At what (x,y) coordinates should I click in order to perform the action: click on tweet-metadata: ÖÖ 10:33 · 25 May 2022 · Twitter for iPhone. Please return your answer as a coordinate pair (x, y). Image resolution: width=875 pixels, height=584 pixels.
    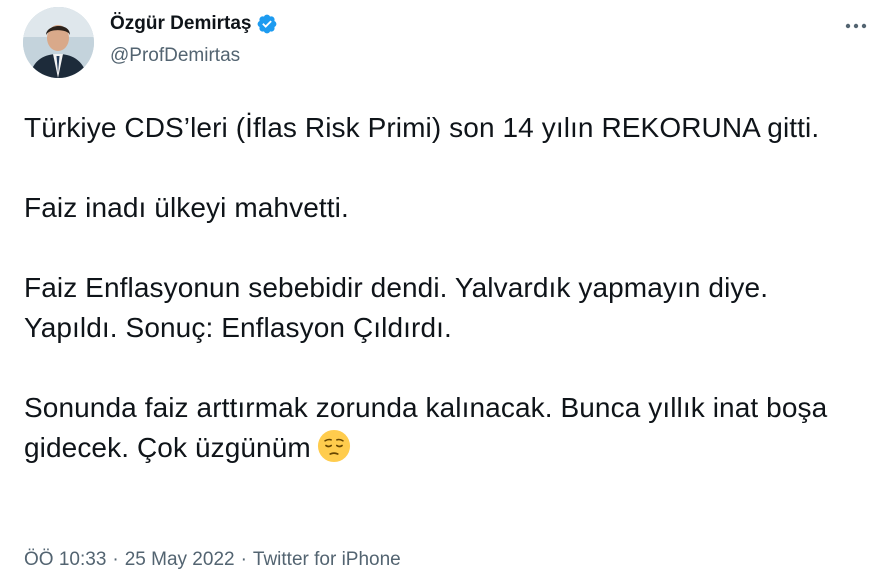
    Looking at the image, I should click on (212, 560).